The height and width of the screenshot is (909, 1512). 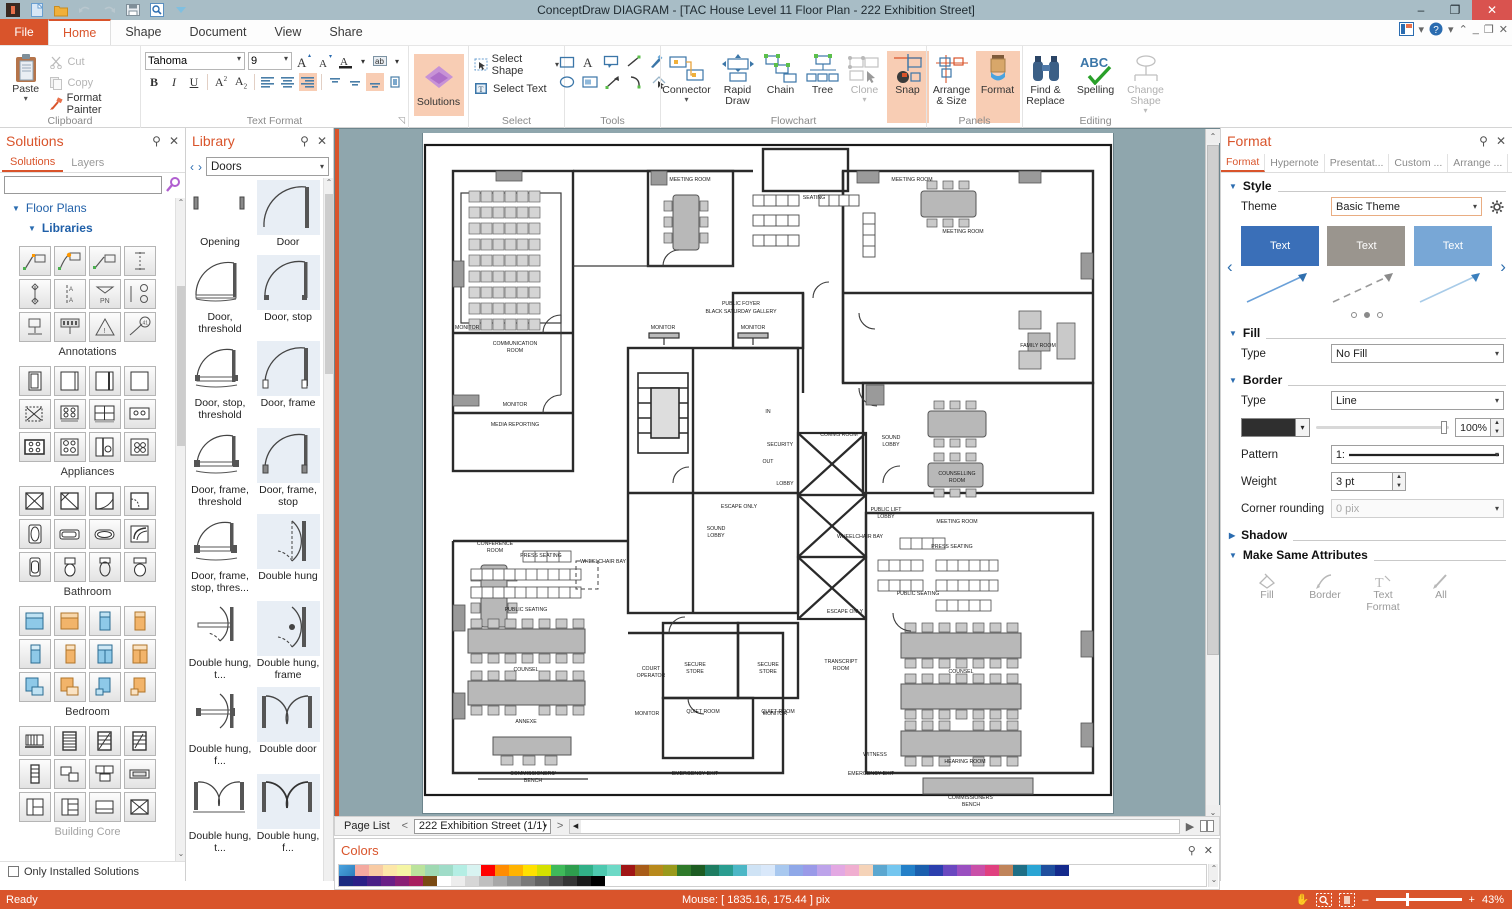 I want to click on tab-share: Share, so click(x=345, y=32).